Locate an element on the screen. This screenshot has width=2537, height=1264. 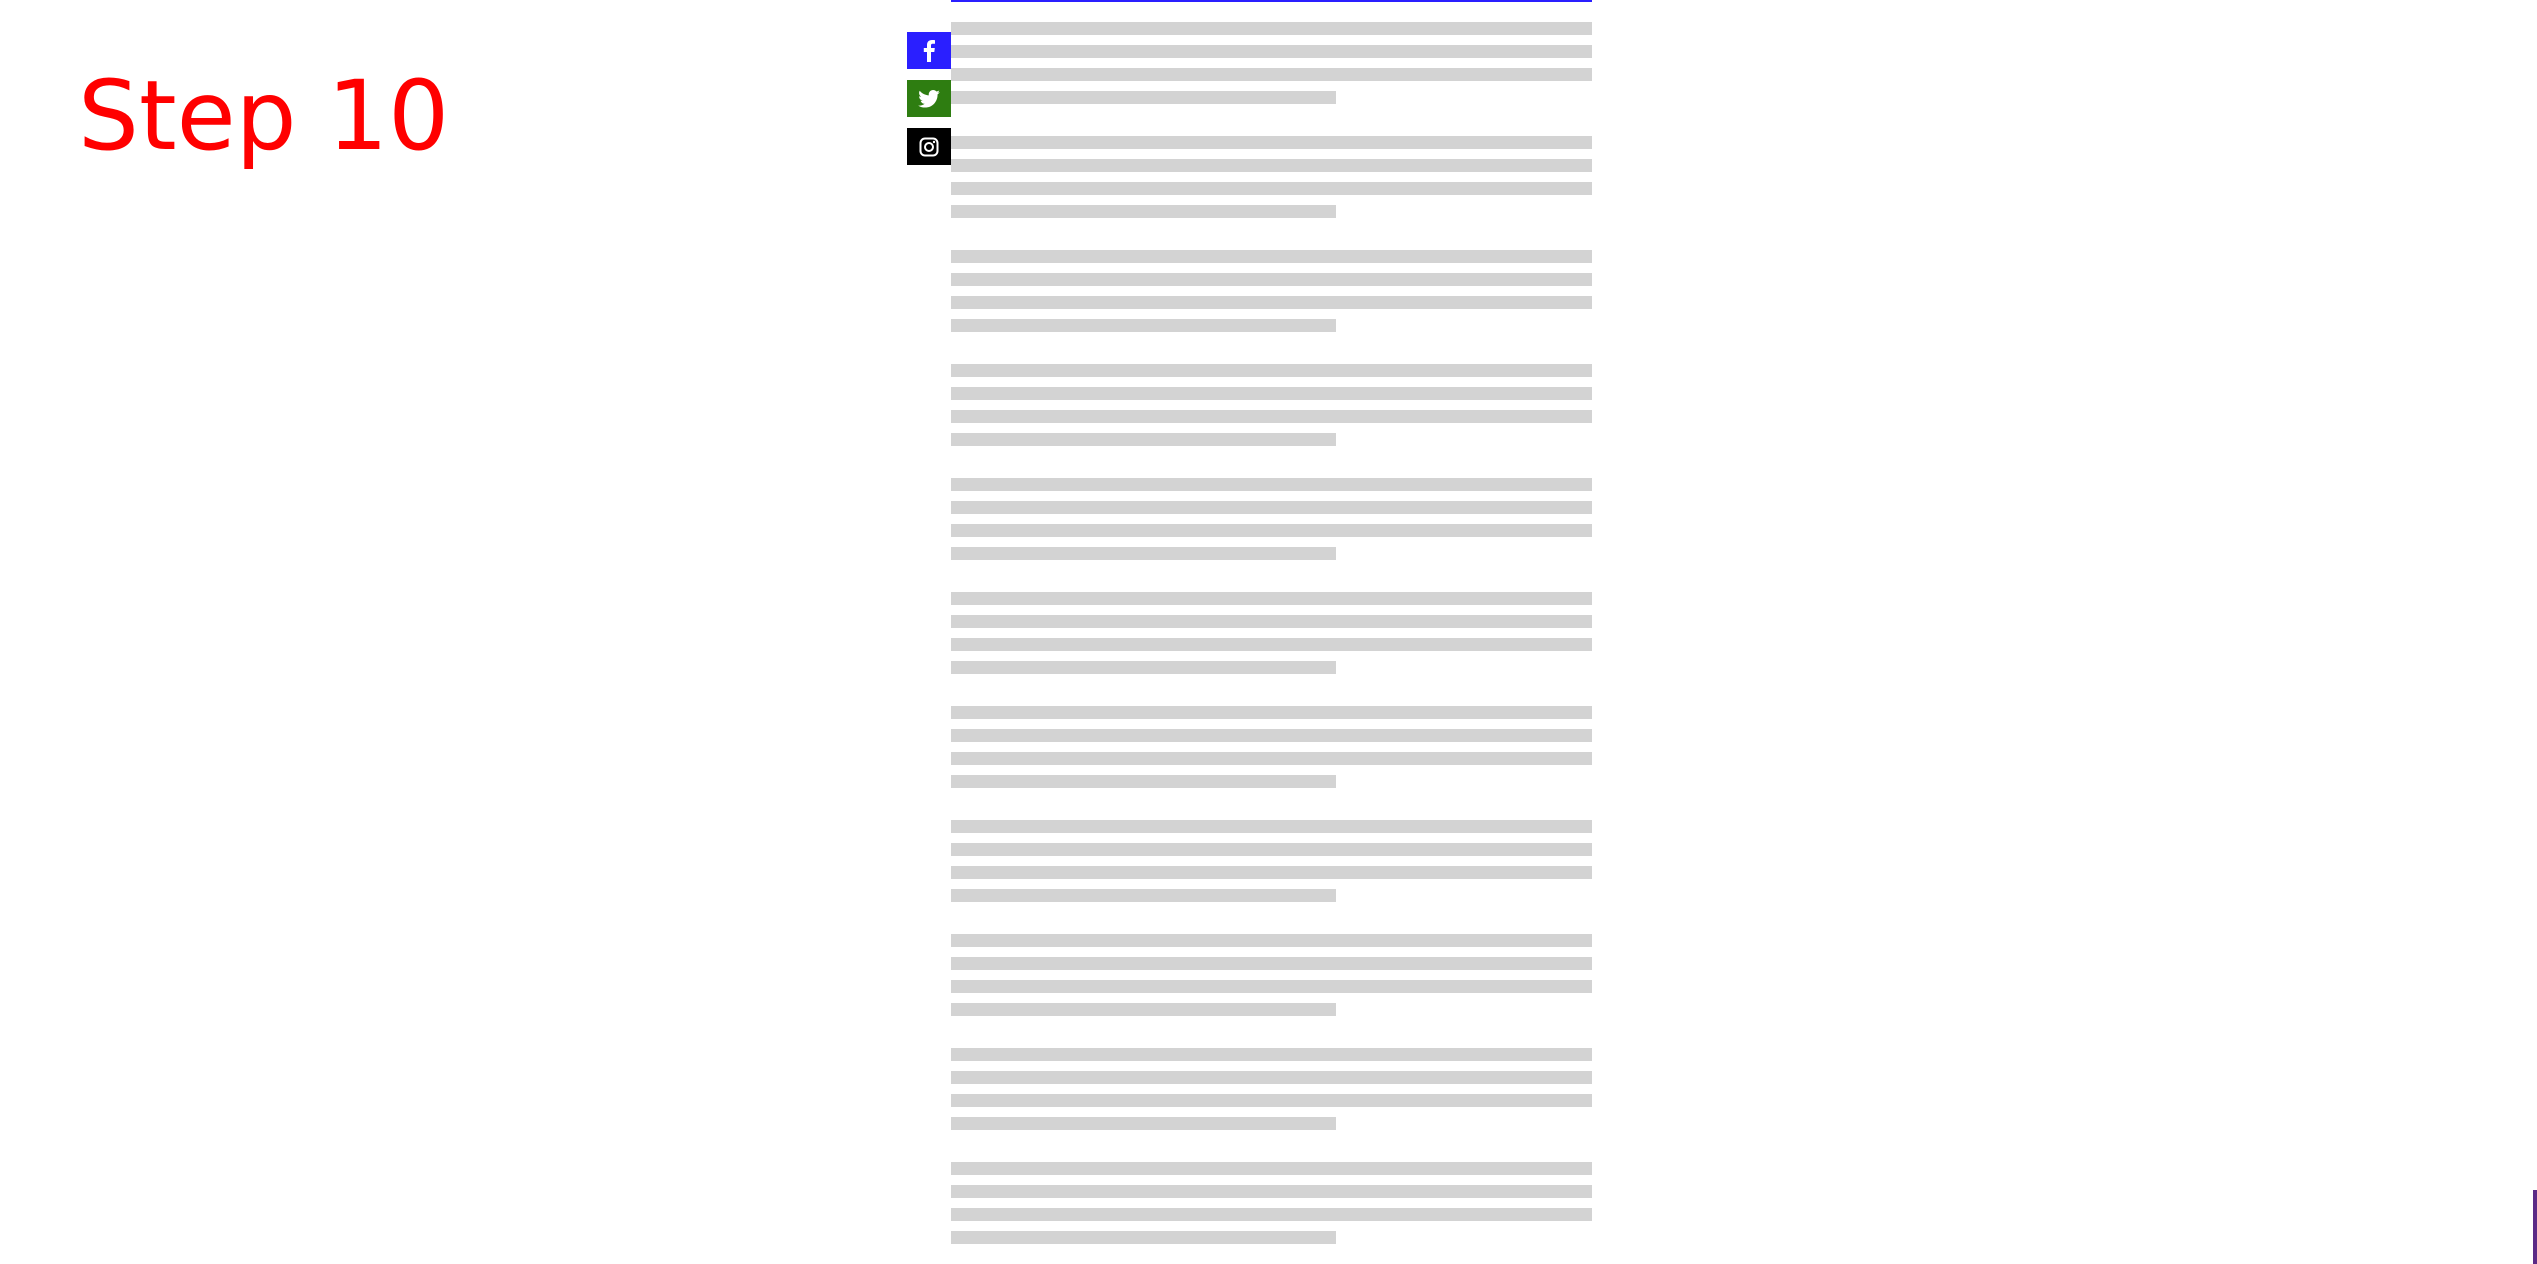
twitter-share-button is located at coordinates (929, 98).